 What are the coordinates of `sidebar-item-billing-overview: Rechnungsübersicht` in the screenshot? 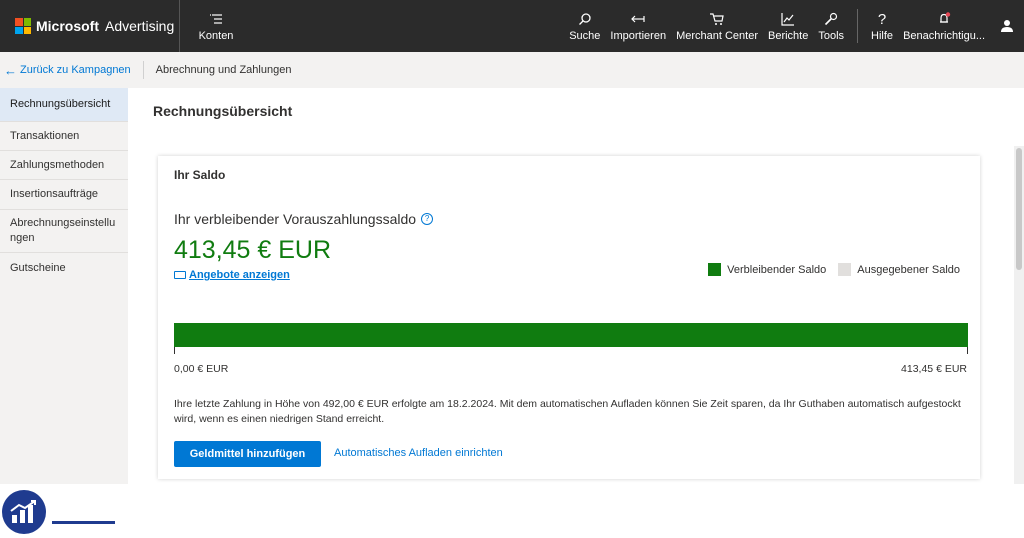 It's located at (64, 105).